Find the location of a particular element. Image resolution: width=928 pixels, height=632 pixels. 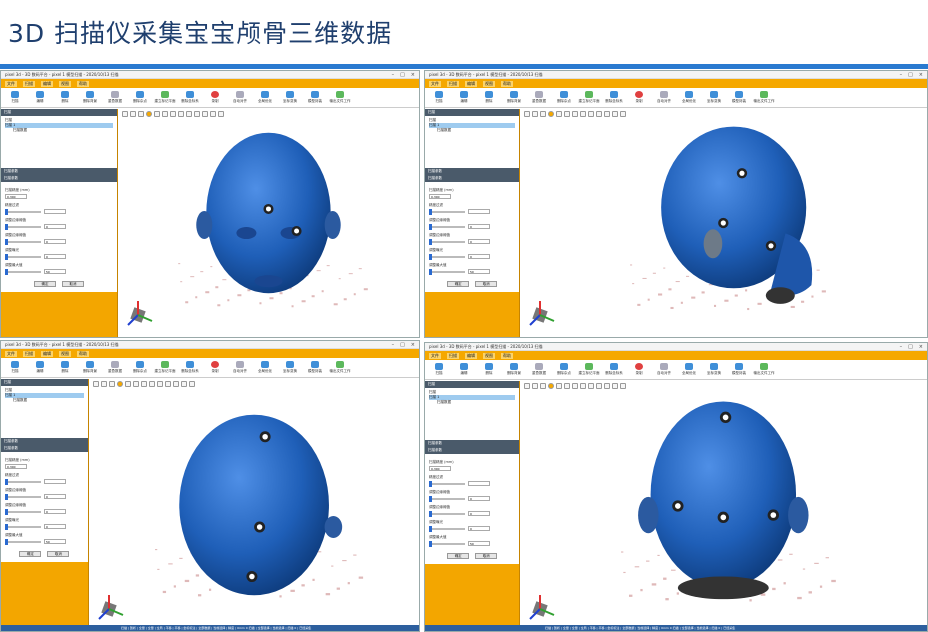

3d-viewport is located at coordinates (253, 505).